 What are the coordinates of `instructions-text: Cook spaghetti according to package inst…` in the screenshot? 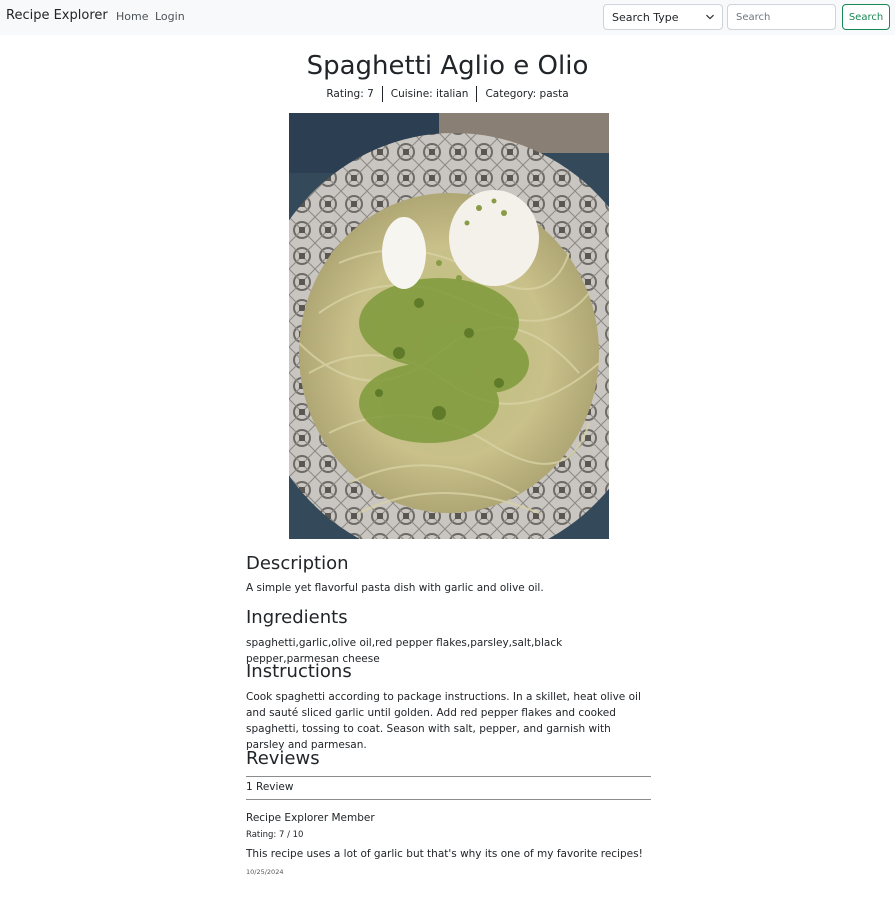 It's located at (443, 721).